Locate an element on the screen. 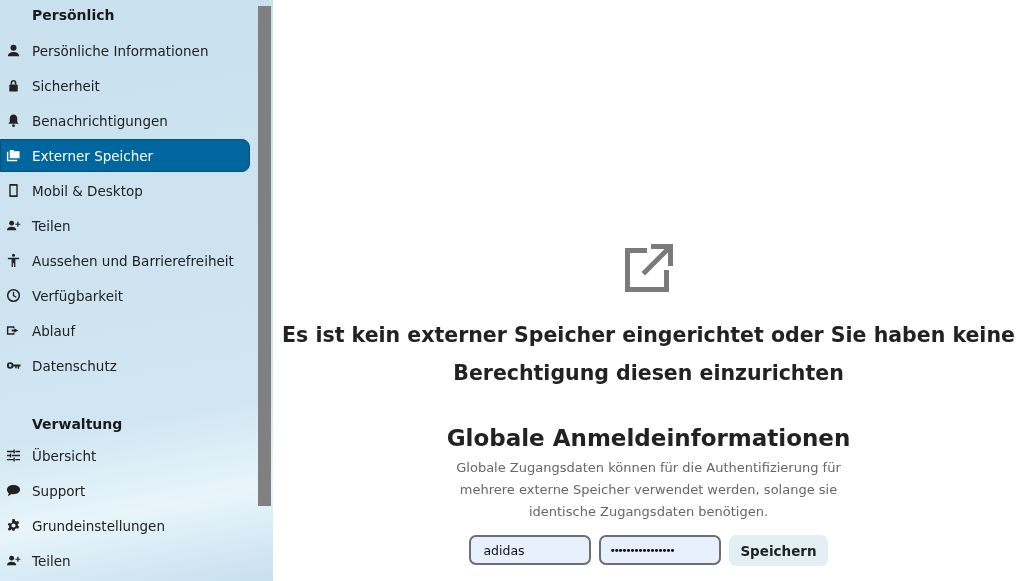 The width and height of the screenshot is (1024, 581). sidebar-item: Sicherheit is located at coordinates (125, 85).